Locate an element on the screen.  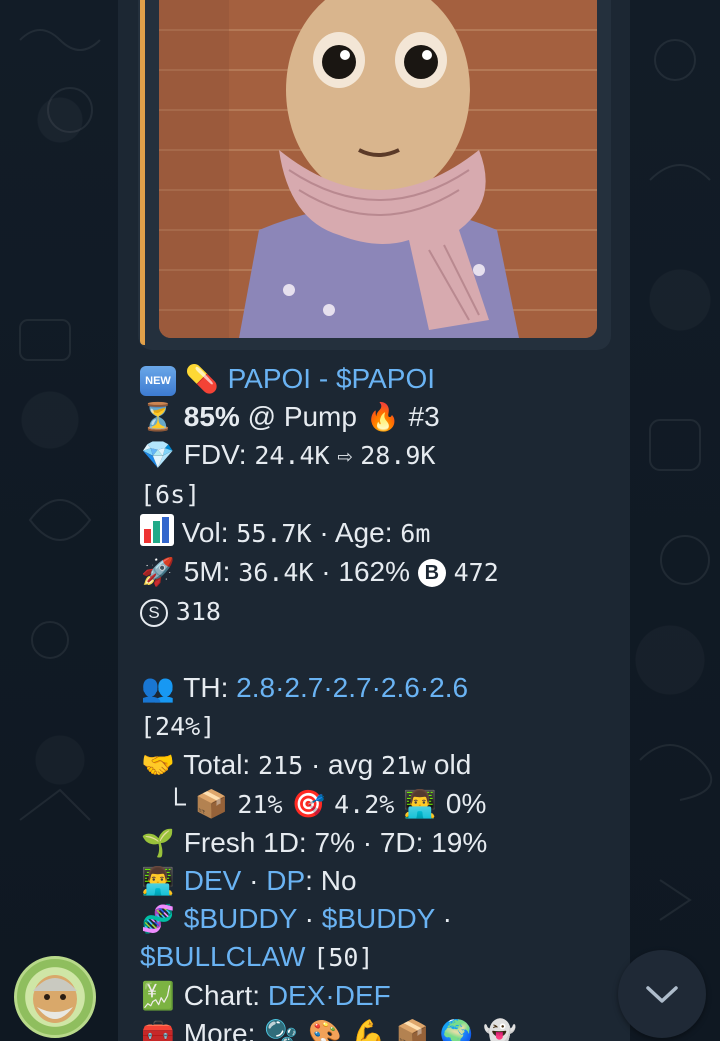
related-token-1-link: $BUDDY is located at coordinates (240, 918).